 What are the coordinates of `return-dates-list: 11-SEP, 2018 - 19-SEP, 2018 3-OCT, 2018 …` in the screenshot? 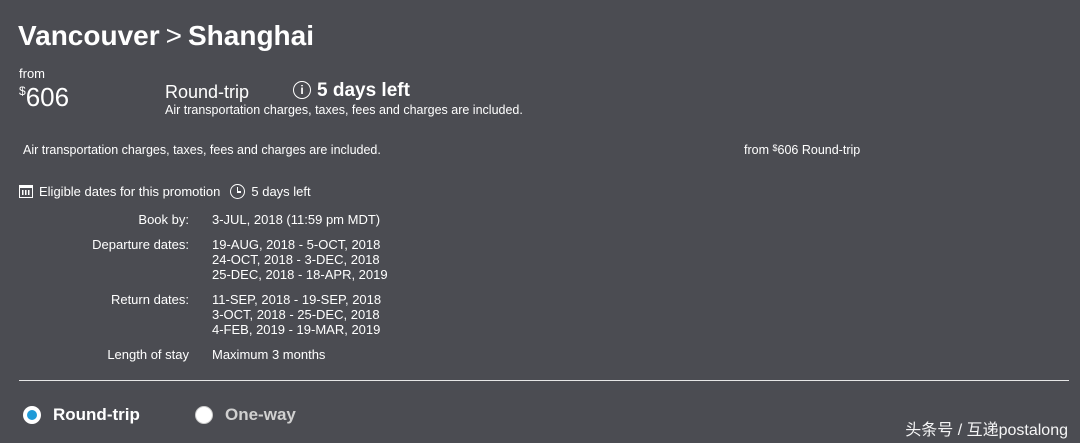 It's located at (296, 314).